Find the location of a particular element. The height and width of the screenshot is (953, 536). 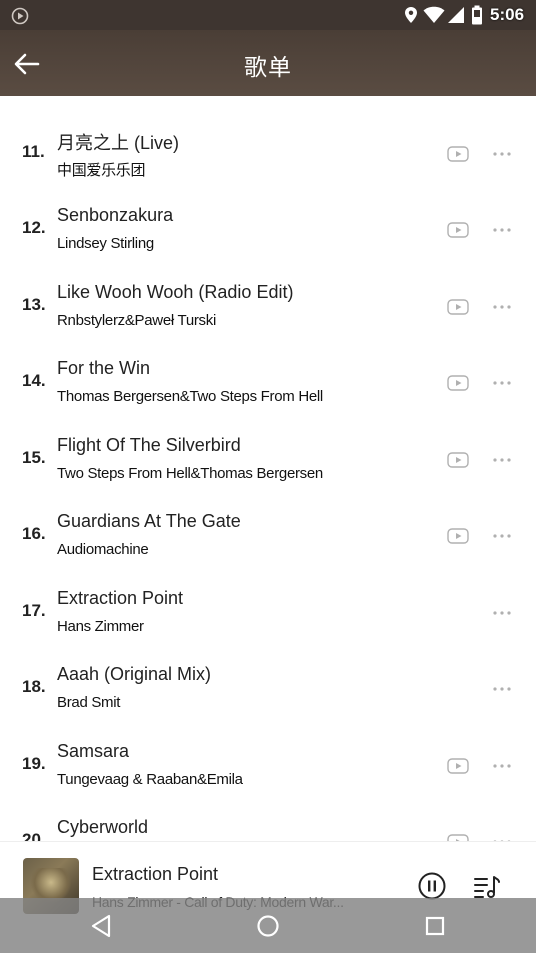

nav-home-icon is located at coordinates (268, 926).